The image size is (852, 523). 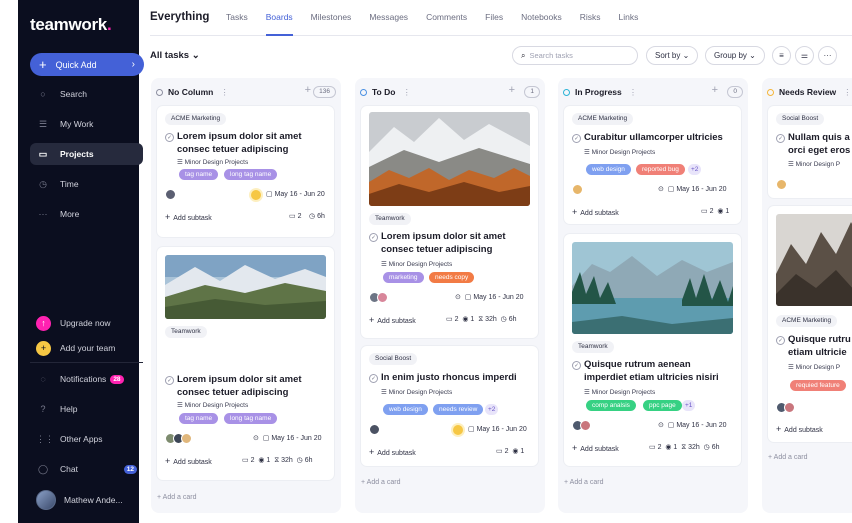 I want to click on filter-icon: ≡, so click(x=781, y=55).